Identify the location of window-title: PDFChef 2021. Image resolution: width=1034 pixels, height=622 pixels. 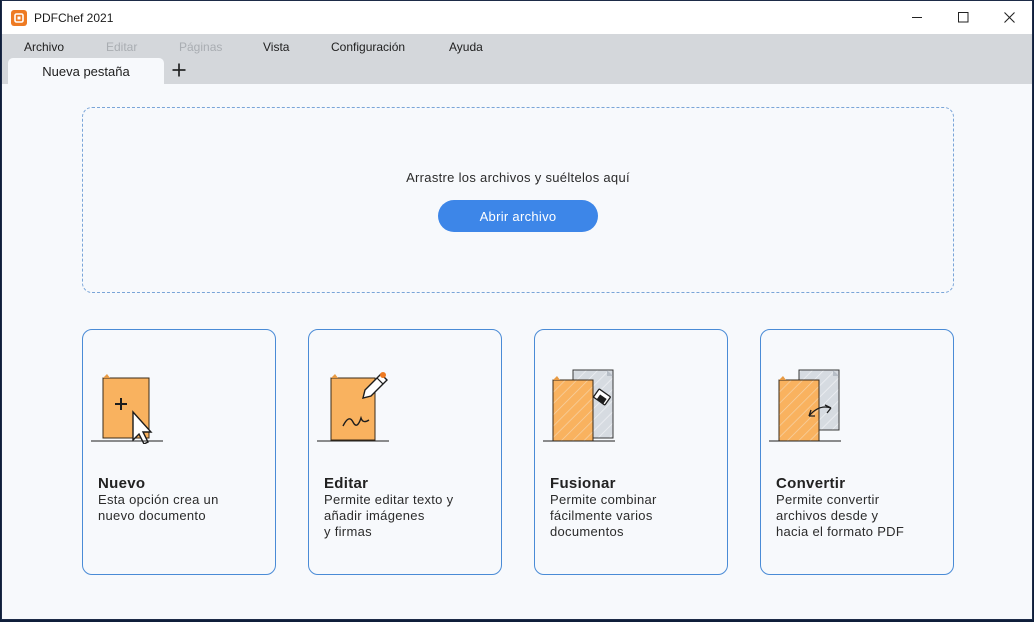
(74, 18).